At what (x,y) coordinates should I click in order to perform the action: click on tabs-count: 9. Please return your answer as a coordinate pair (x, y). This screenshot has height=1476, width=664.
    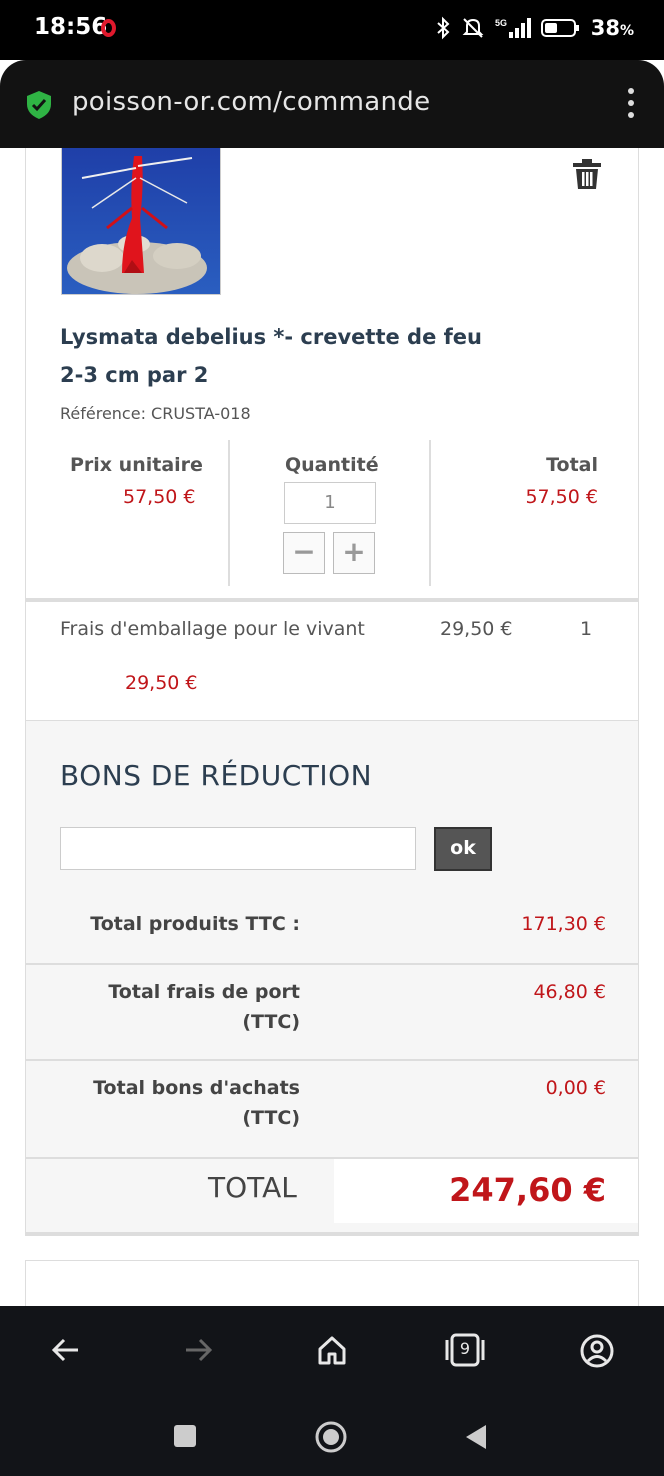
    Looking at the image, I should click on (465, 1348).